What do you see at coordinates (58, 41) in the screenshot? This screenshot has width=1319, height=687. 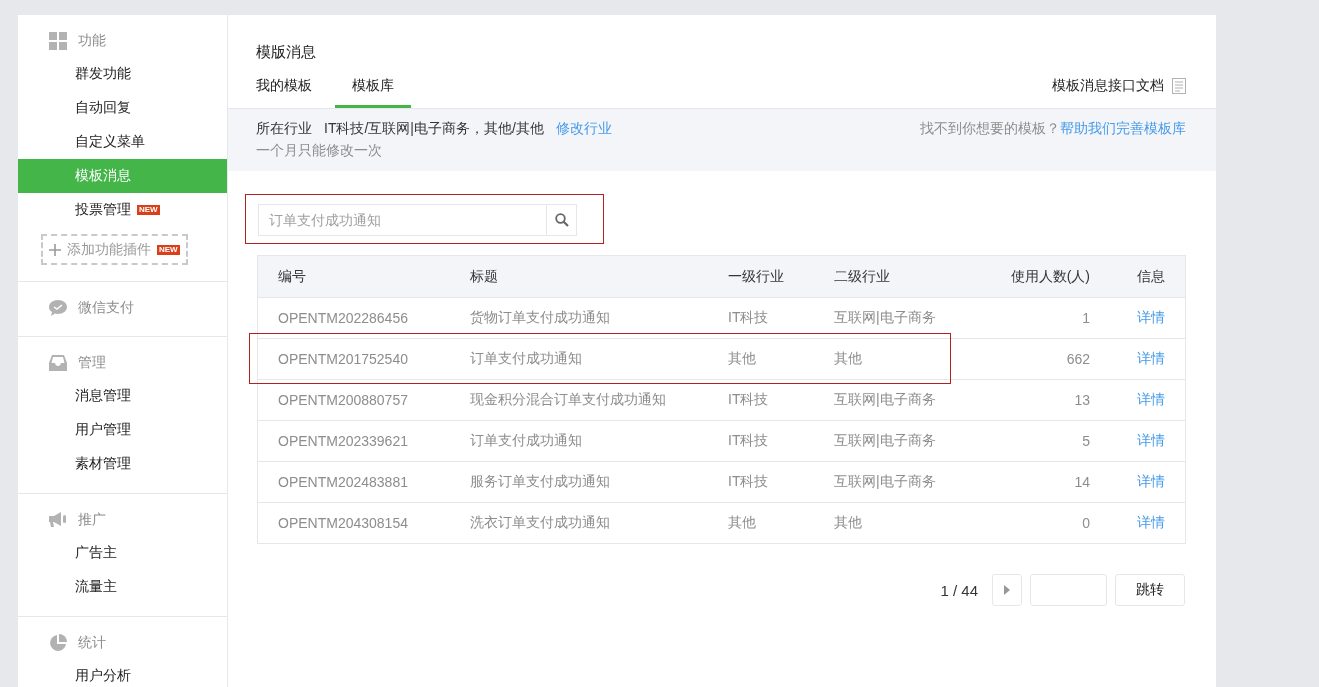 I see `grid-icon` at bounding box center [58, 41].